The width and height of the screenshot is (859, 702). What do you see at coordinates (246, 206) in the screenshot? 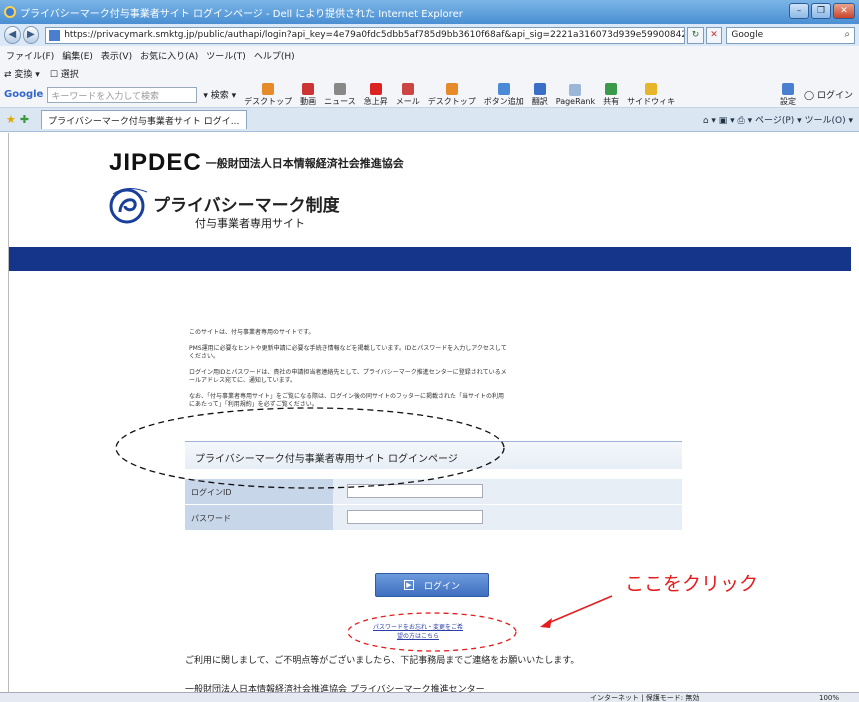
I see `pmark-title: プライバシーマーク制度` at bounding box center [246, 206].